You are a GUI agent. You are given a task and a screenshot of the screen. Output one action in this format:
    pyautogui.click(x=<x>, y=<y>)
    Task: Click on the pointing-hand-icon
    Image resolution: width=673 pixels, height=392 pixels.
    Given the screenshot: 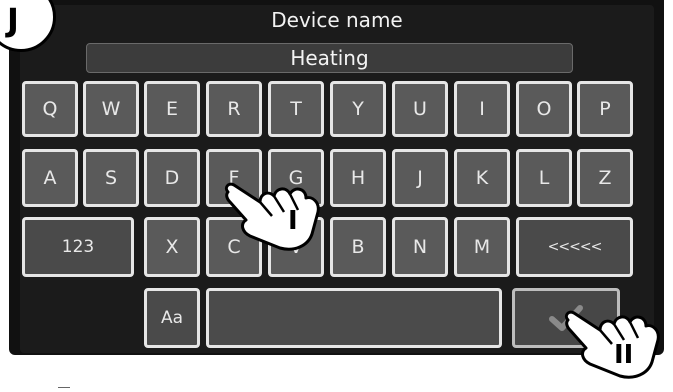 What is the action you would take?
    pyautogui.click(x=272, y=216)
    